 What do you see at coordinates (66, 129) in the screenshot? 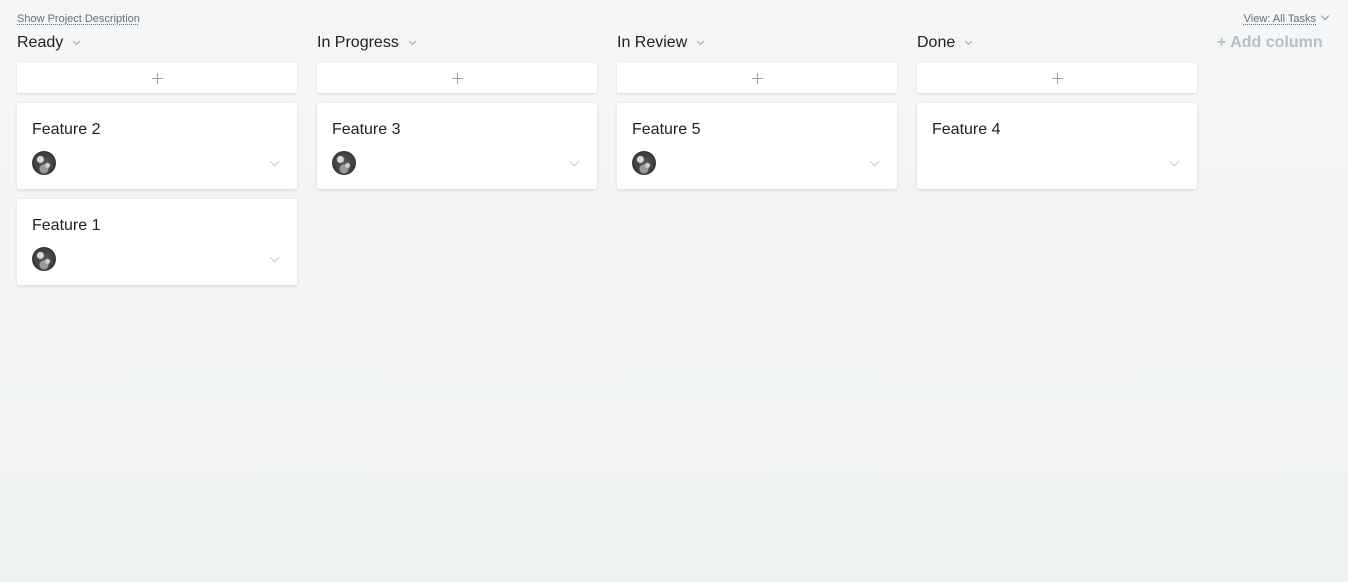
I see `task-card-title: Feature 2` at bounding box center [66, 129].